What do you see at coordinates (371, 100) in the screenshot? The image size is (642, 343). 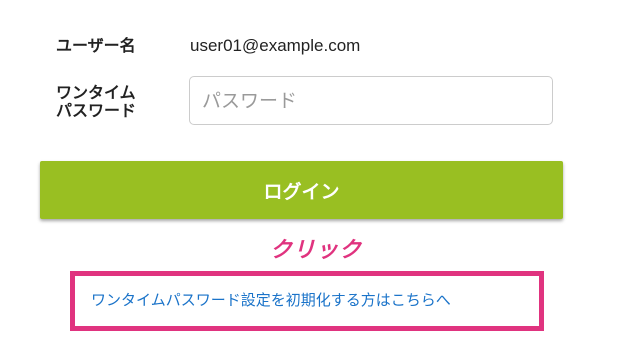 I see `otp-password-input` at bounding box center [371, 100].